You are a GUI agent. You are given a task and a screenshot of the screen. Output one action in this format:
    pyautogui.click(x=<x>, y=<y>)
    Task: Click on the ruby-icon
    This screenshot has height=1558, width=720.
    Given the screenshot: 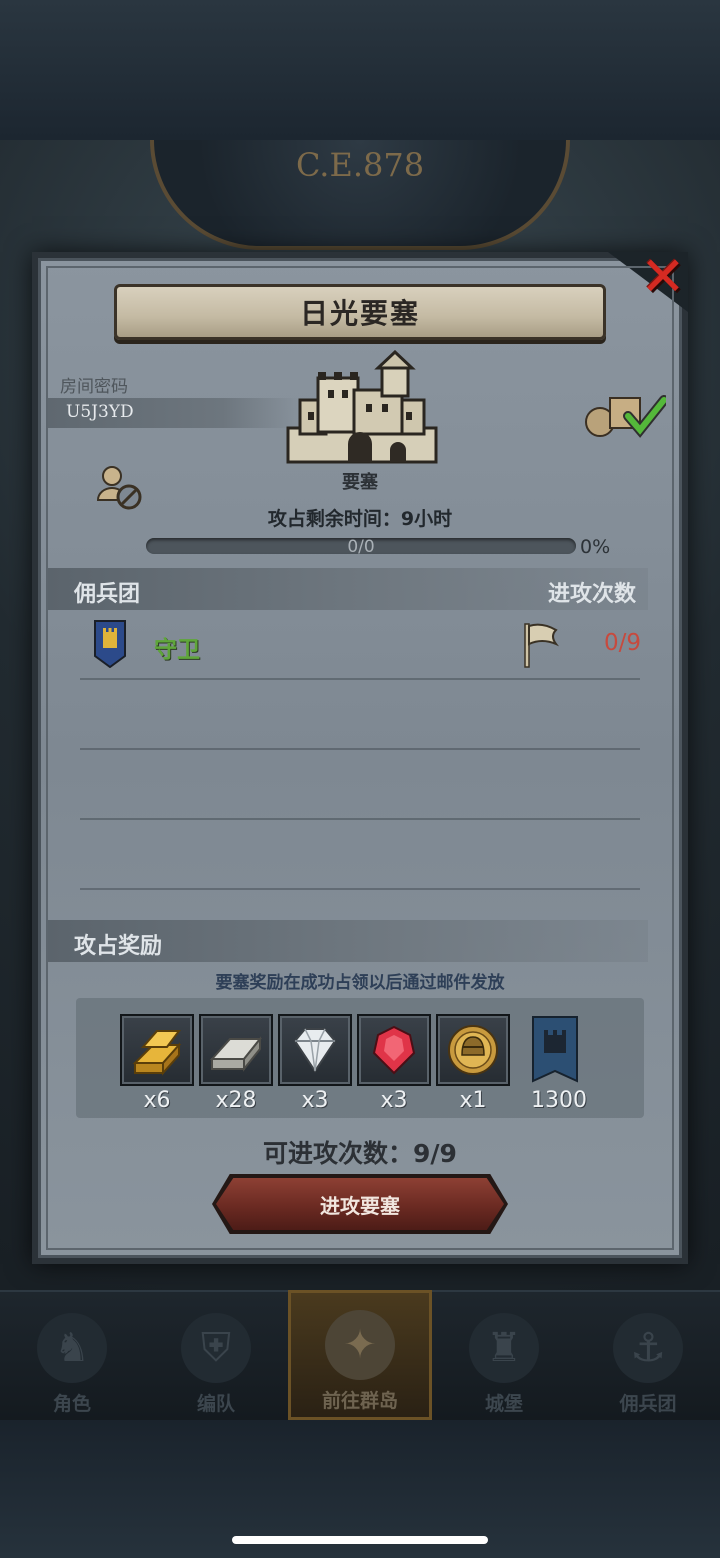 What is the action you would take?
    pyautogui.click(x=394, y=1050)
    